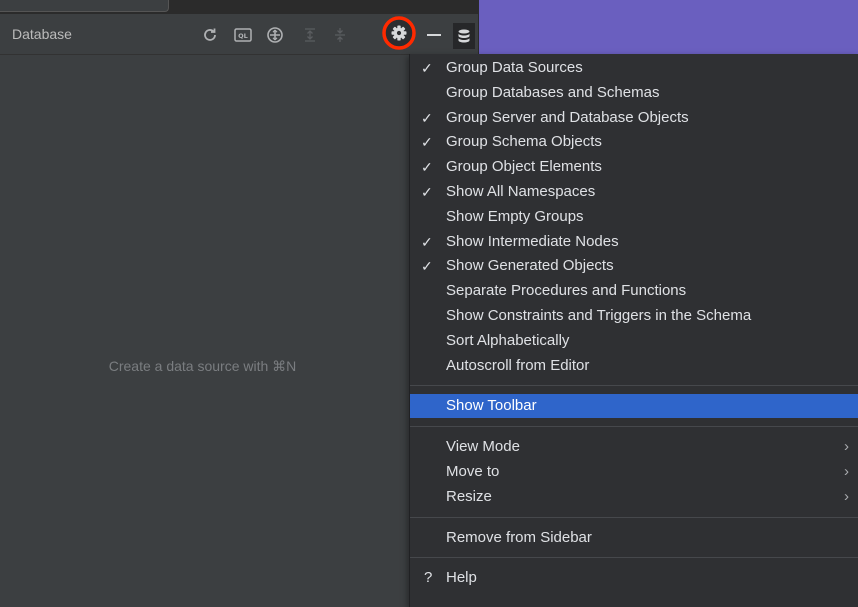 Image resolution: width=858 pixels, height=607 pixels. What do you see at coordinates (514, 67) in the screenshot?
I see `menu-item-label: Group Data Sources` at bounding box center [514, 67].